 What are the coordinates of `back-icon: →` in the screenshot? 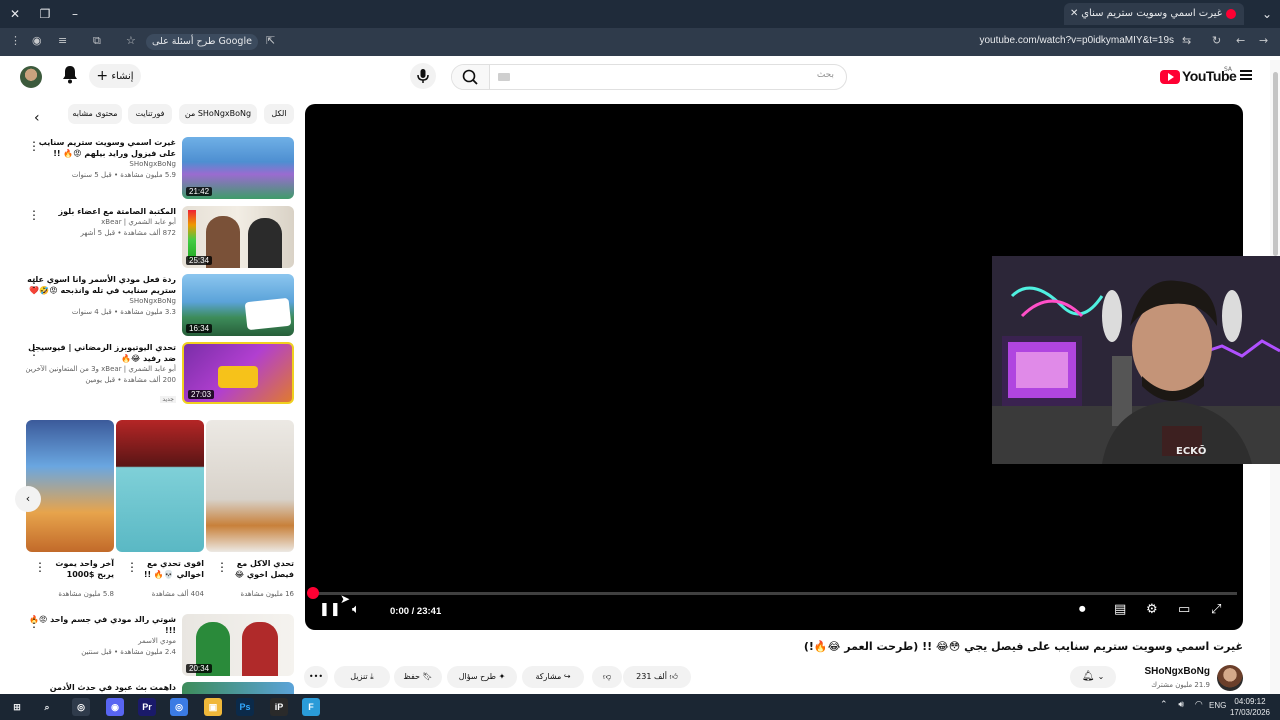 It's located at (1263, 40).